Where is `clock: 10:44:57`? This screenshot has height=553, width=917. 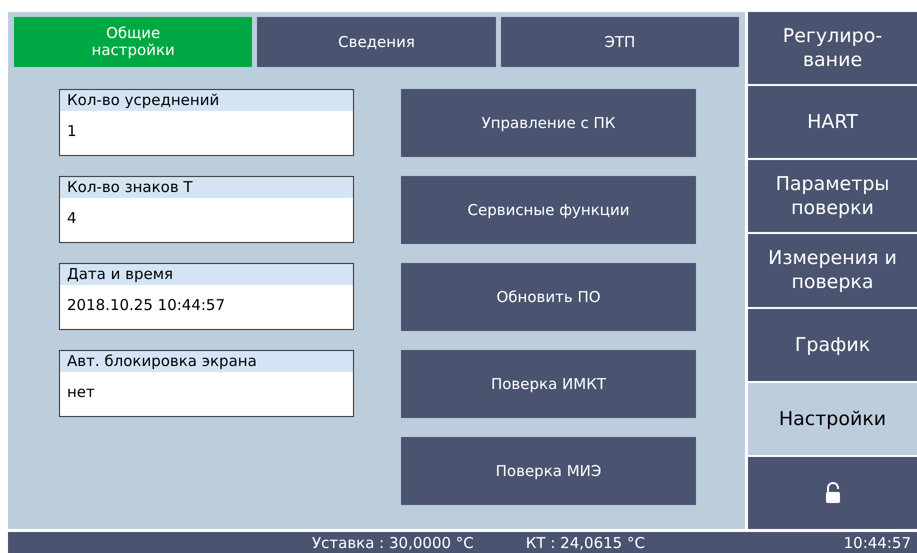 clock: 10:44:57 is located at coordinates (877, 542).